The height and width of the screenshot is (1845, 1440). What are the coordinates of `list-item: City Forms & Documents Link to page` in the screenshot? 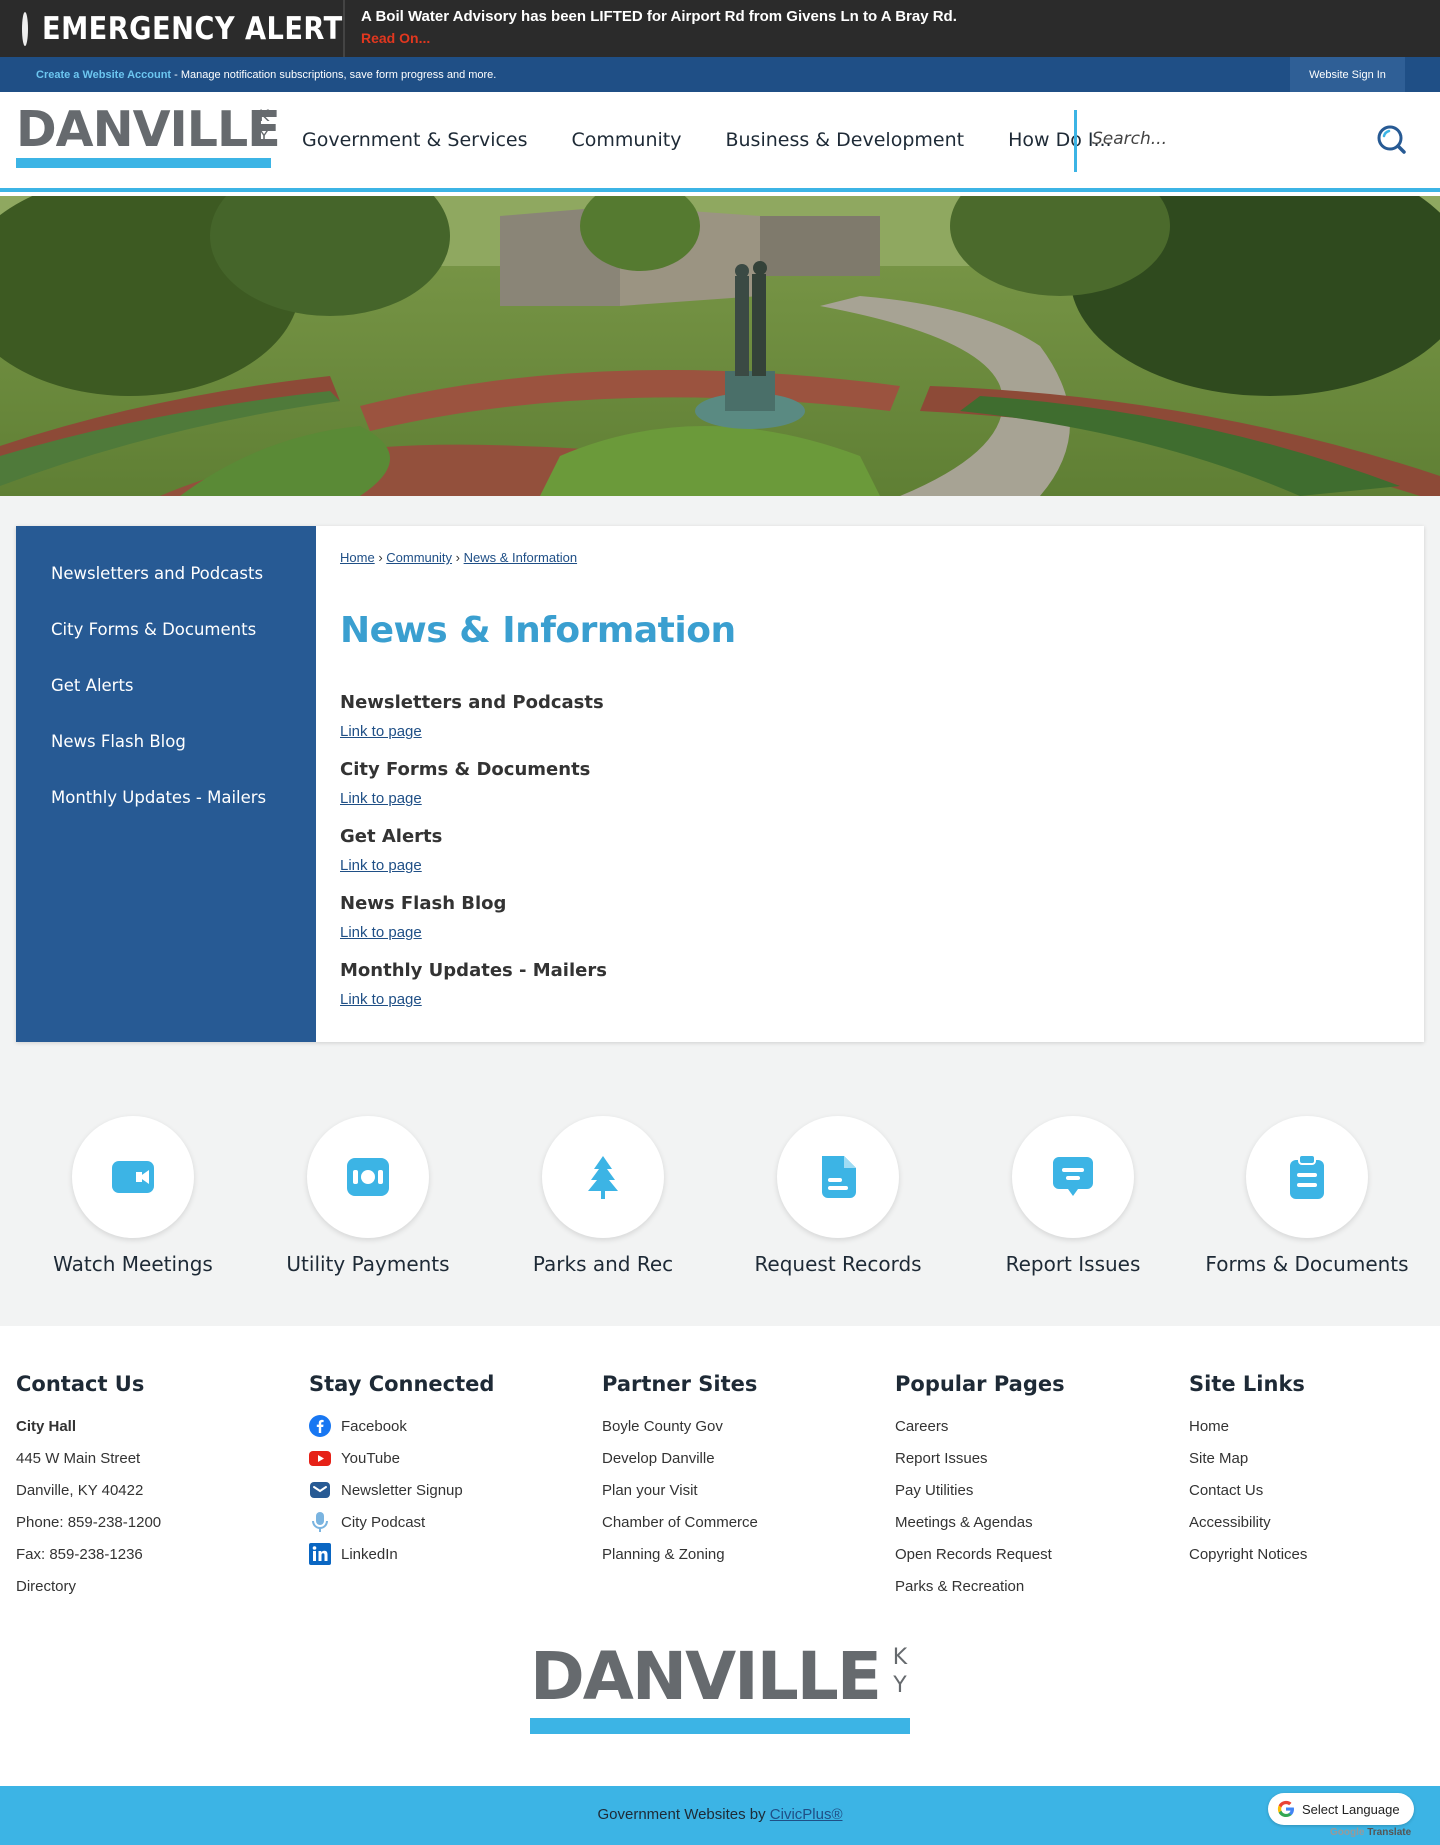 It's located at (473, 792).